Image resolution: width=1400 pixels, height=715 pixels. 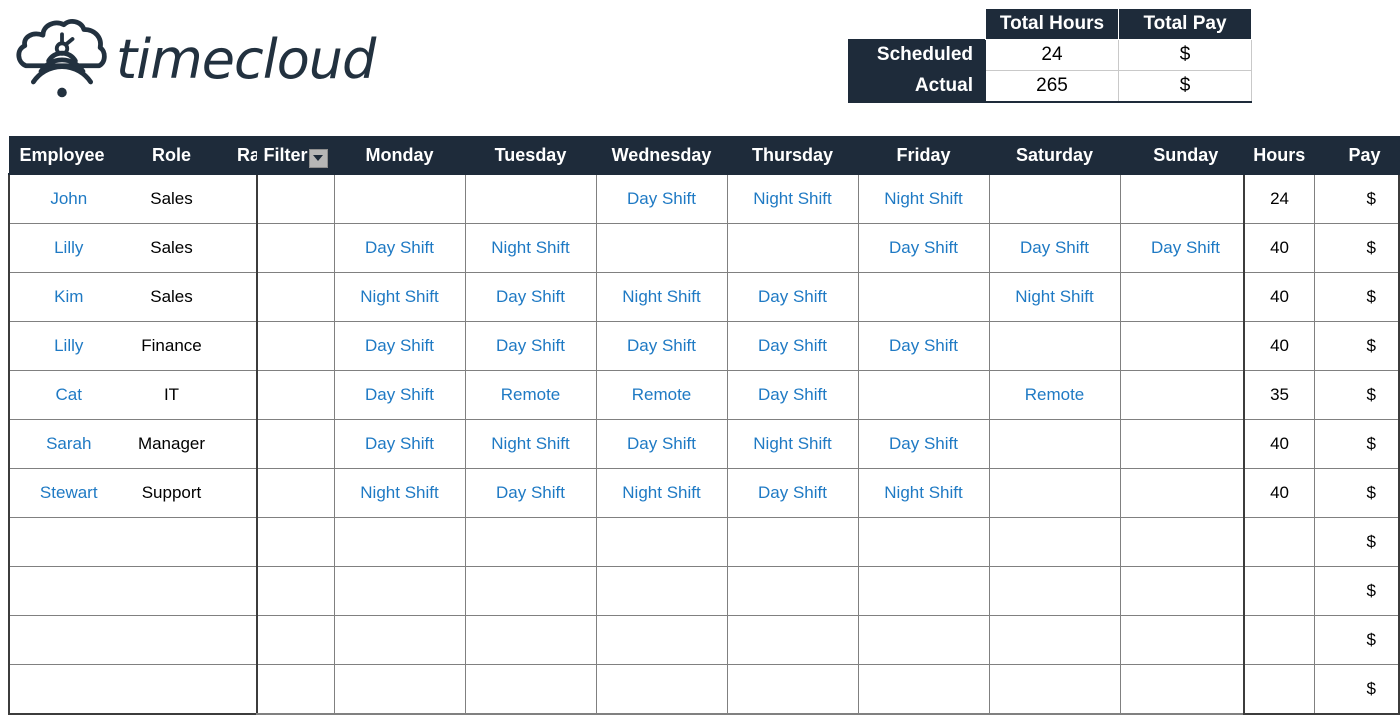 What do you see at coordinates (171, 155) in the screenshot?
I see `column-header-role: Role` at bounding box center [171, 155].